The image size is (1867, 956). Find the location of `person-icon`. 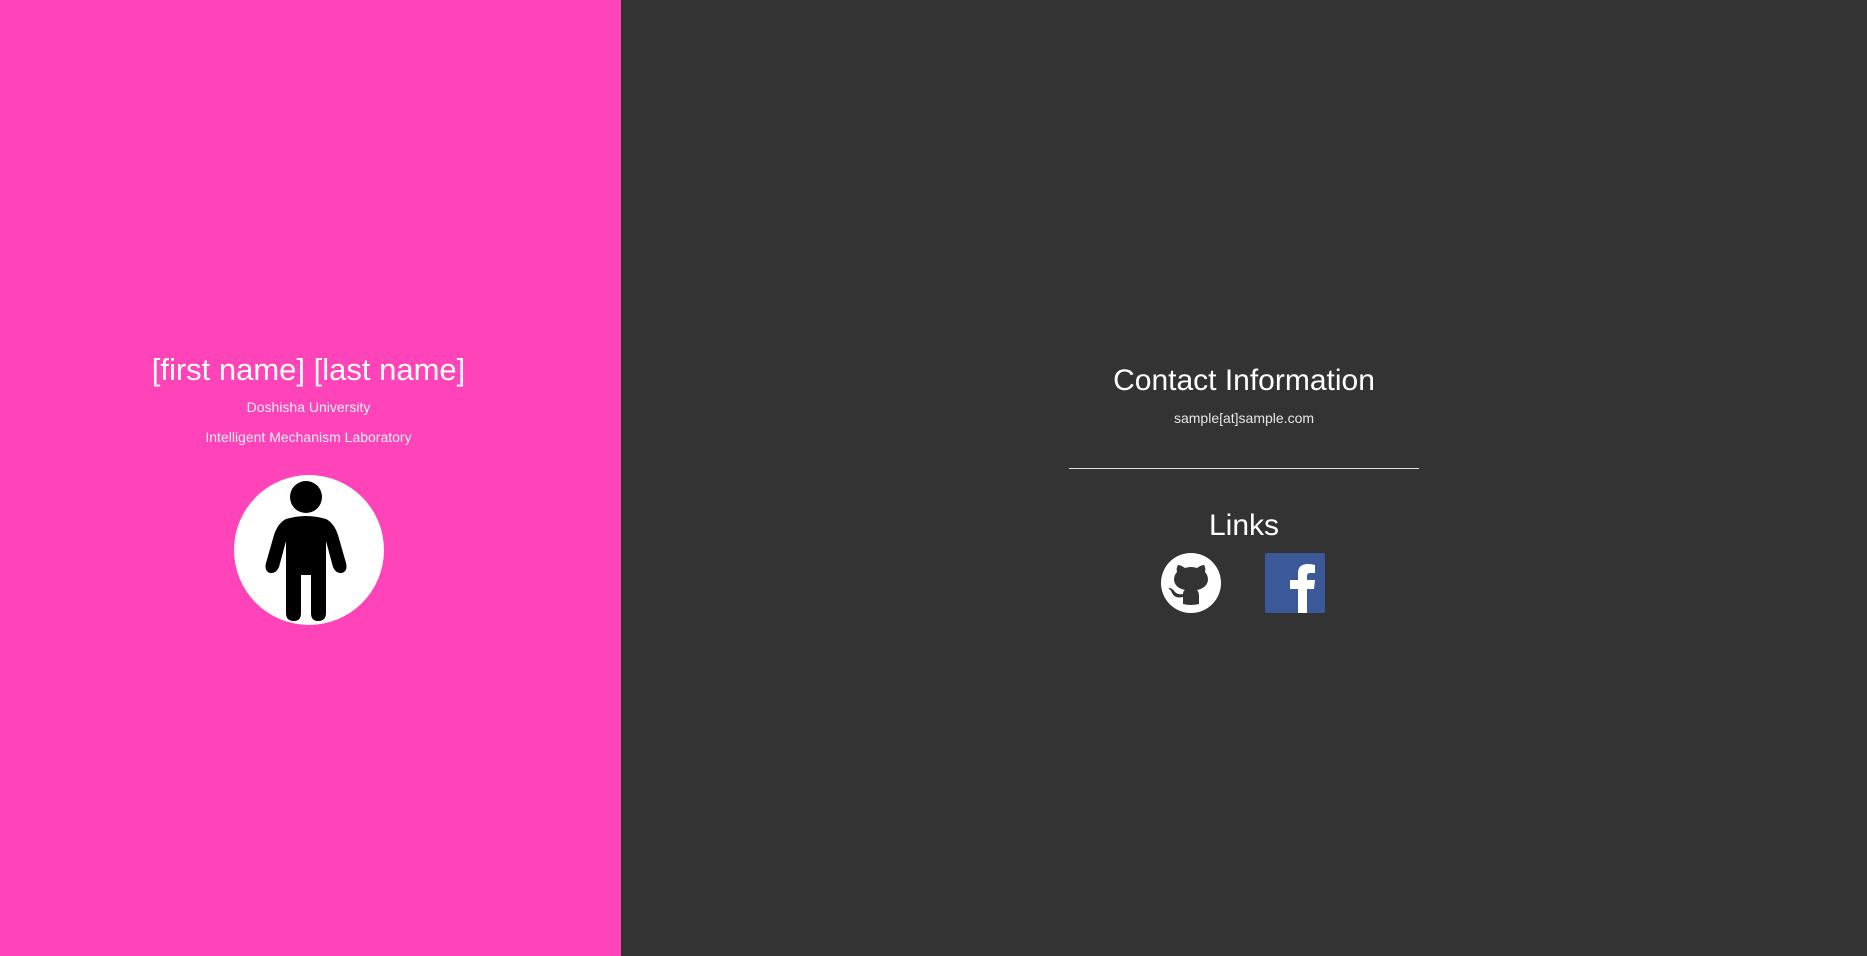

person-icon is located at coordinates (306, 551).